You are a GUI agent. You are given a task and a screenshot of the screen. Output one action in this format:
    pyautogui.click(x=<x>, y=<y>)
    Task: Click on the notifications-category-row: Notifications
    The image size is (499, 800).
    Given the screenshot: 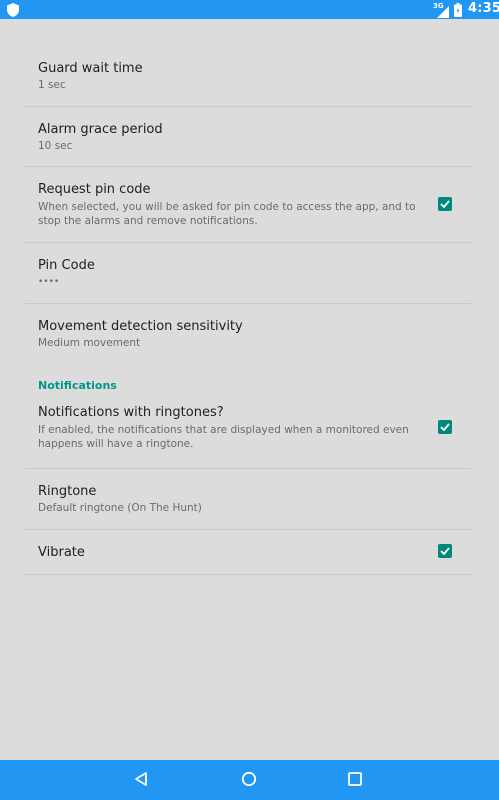 What is the action you would take?
    pyautogui.click(x=248, y=378)
    